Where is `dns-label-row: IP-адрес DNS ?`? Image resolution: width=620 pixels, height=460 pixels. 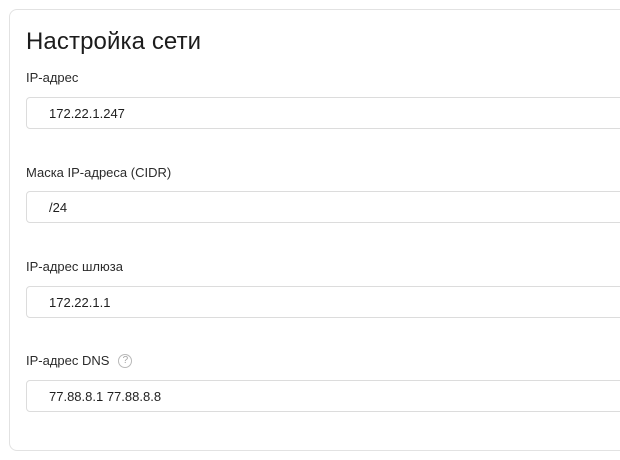
dns-label-row: IP-адрес DNS ? is located at coordinates (79, 360).